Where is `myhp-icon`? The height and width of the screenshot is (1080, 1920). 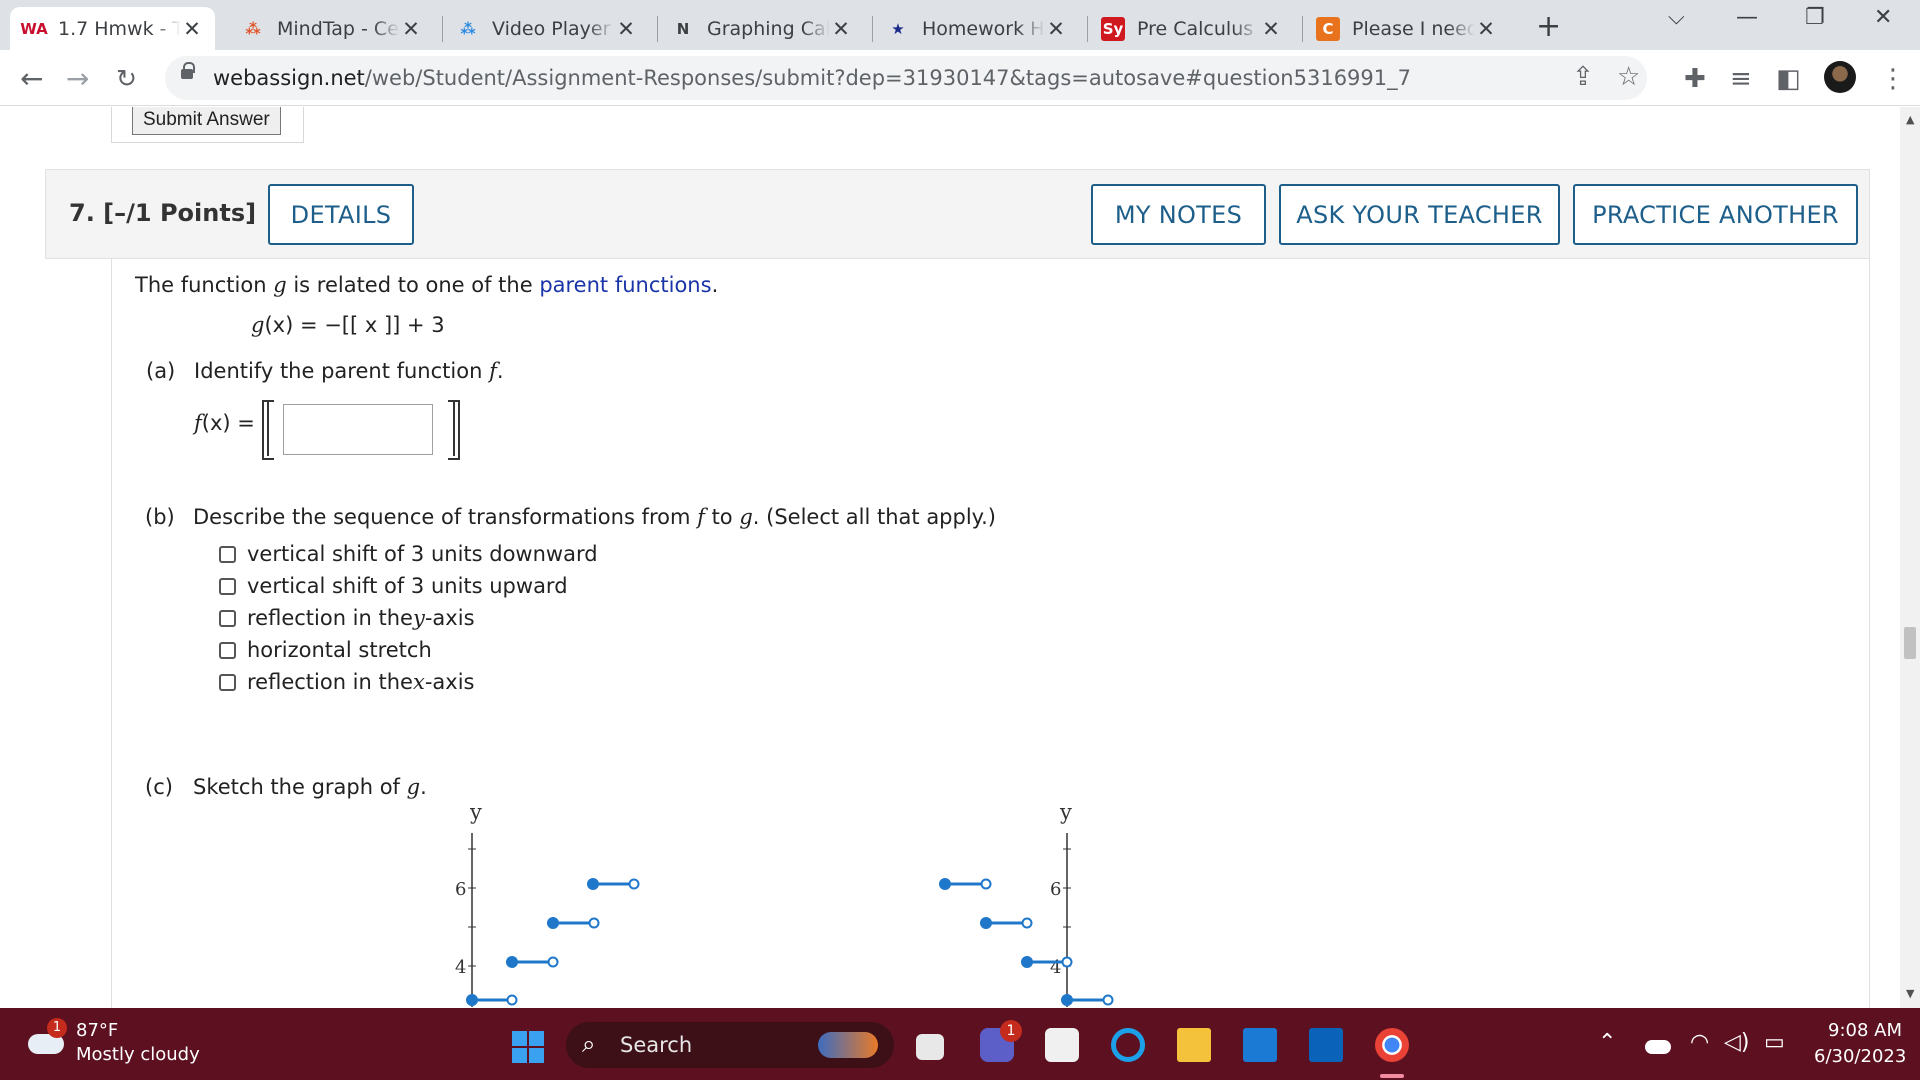 myhp-icon is located at coordinates (1326, 1045).